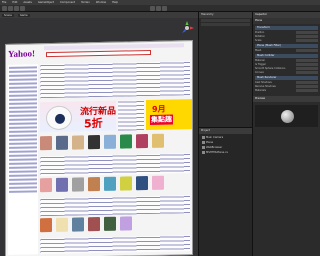 This screenshot has width=320, height=256. I want to click on prop-label: Scale, so click(258, 40).